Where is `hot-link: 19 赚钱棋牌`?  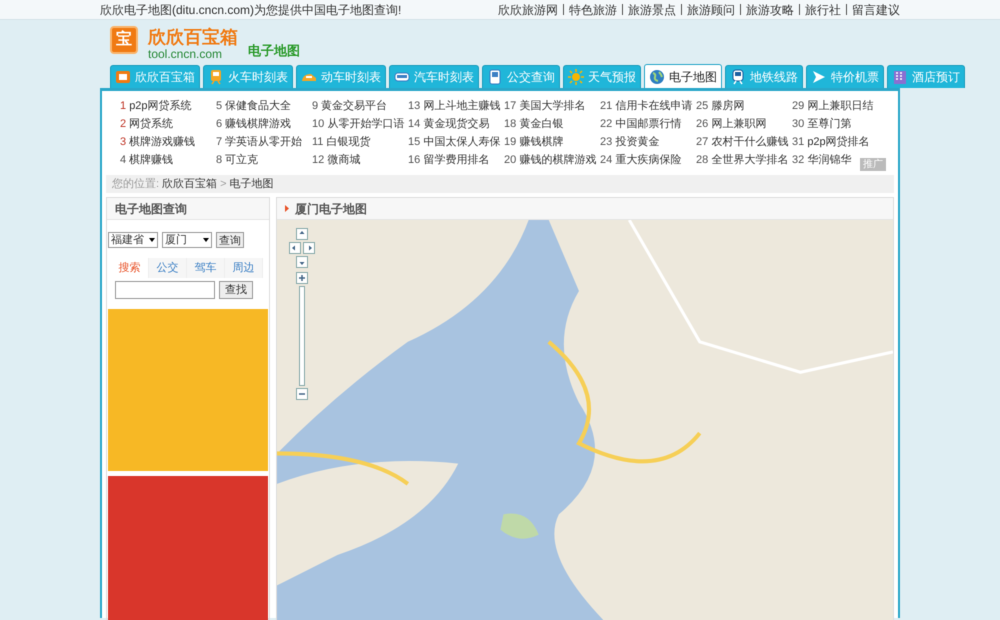
hot-link: 19 赚钱棋牌 is located at coordinates (534, 142).